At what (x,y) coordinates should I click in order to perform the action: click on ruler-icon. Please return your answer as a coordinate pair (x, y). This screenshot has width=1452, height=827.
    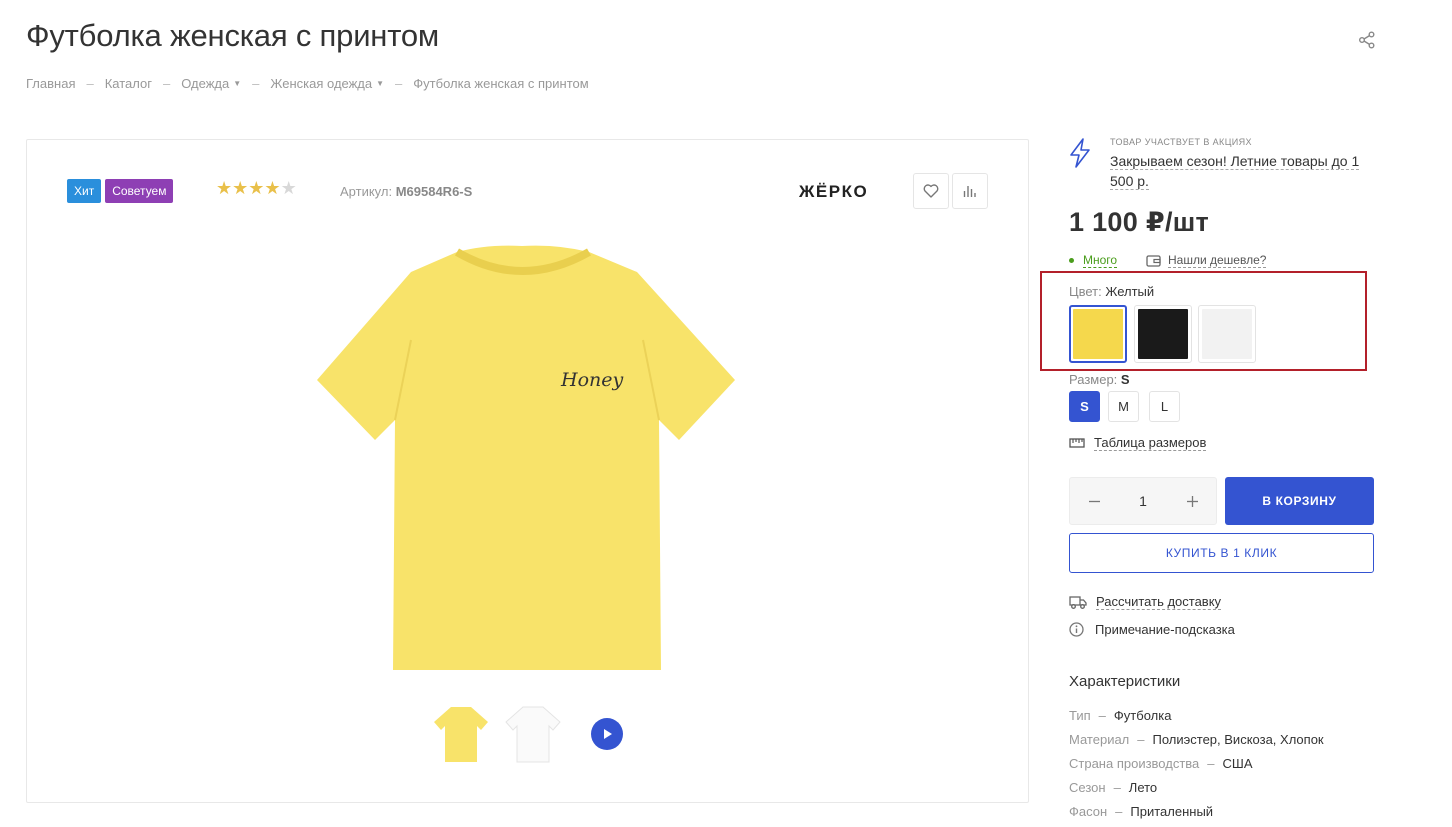
    Looking at the image, I should click on (1077, 443).